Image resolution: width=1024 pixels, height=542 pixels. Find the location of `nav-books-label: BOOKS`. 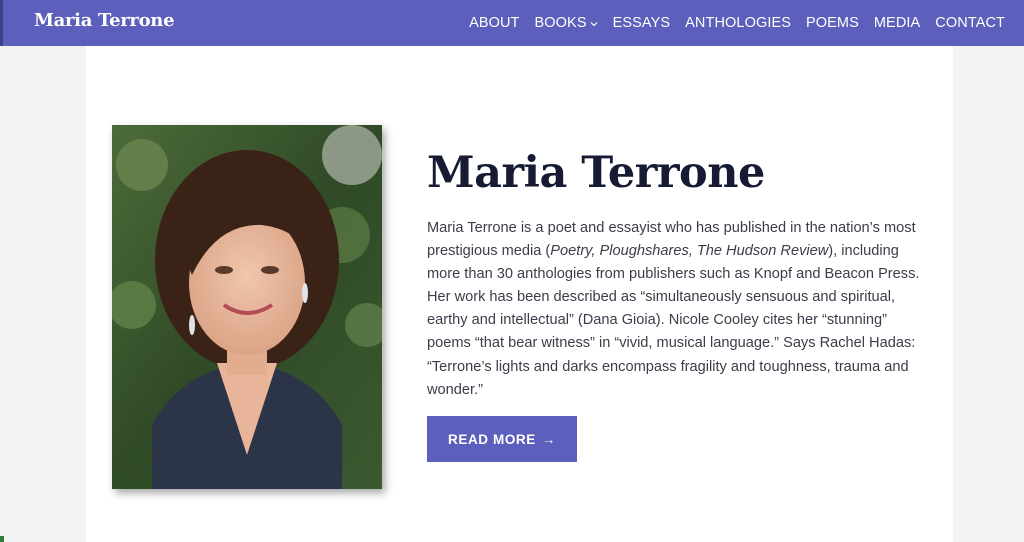

nav-books-label: BOOKS is located at coordinates (560, 23).